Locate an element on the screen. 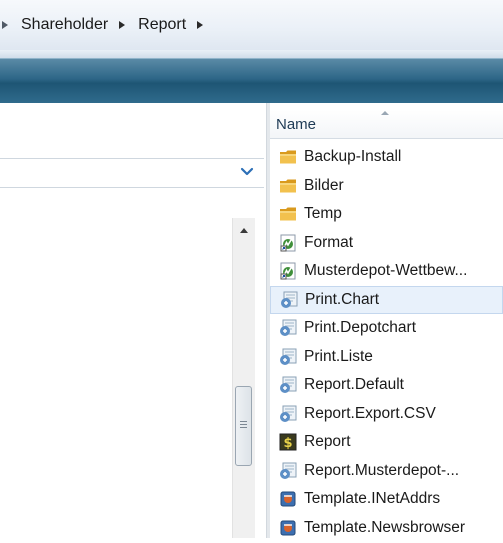 This screenshot has width=503, height=543. file-name: Bilder is located at coordinates (324, 185).